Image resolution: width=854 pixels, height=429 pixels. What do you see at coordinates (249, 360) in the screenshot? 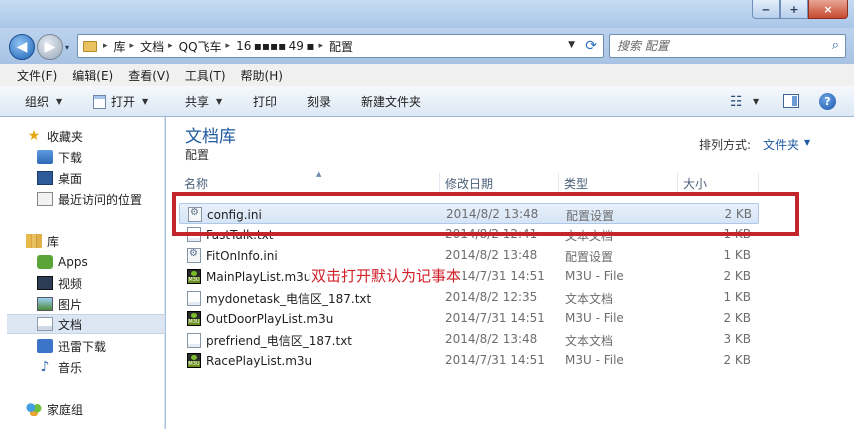
I see `file-name-cell: RacePlayList.m3u` at bounding box center [249, 360].